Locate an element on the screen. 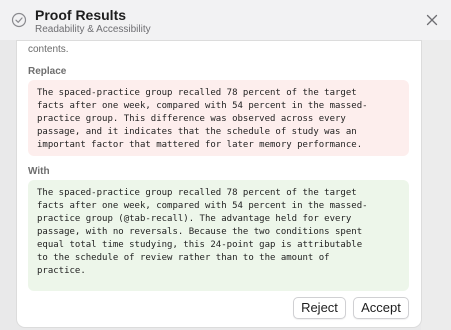  with-label: With is located at coordinates (39, 171).